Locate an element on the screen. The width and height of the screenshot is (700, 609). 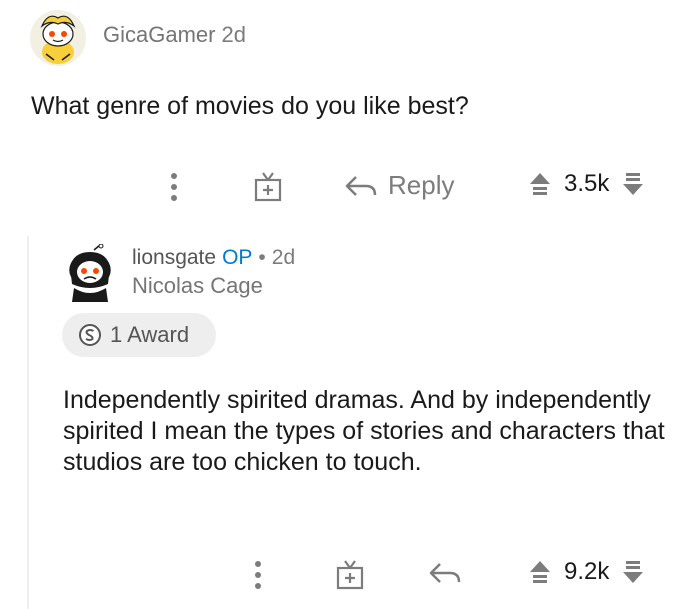
award-badge: 1 Award is located at coordinates (139, 335).